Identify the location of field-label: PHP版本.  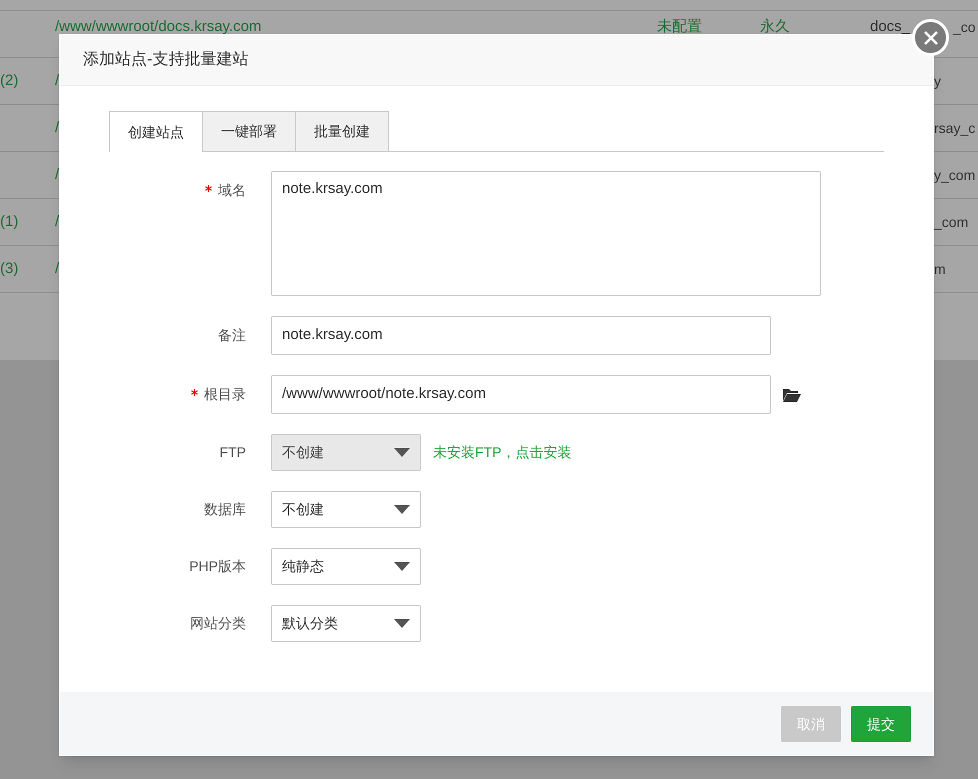
(217, 566).